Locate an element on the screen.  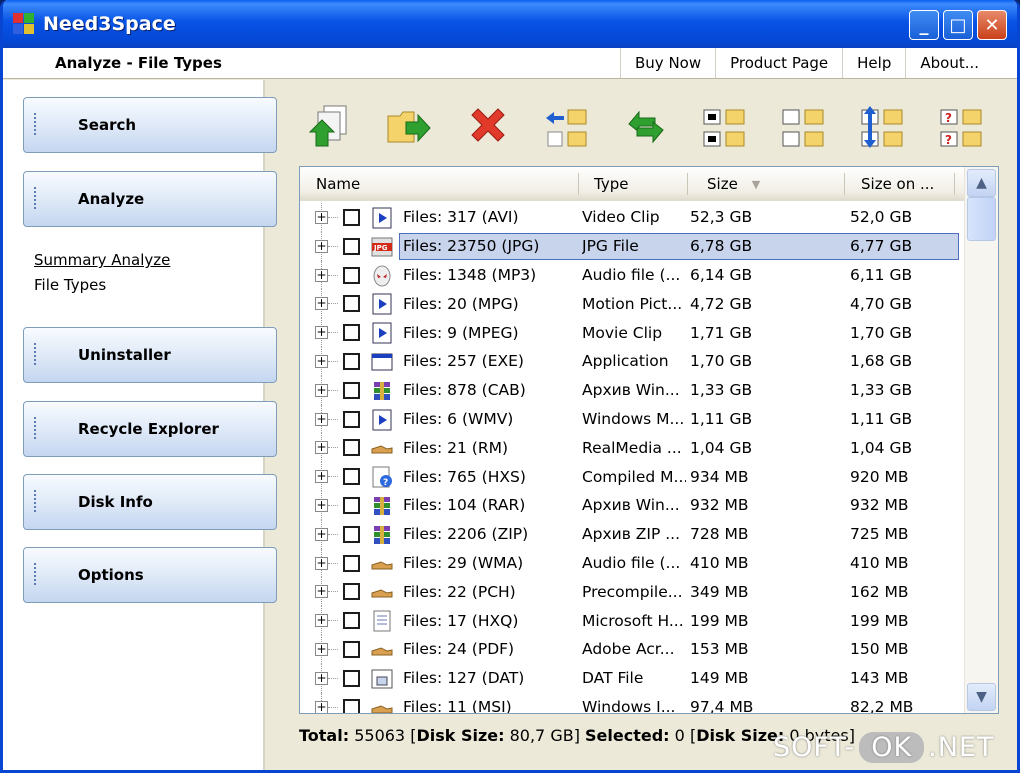
table-row: + Files: 9 (MPEG) Movie Clip 1,71 GB 1,70 GB is located at coordinates (632, 332).